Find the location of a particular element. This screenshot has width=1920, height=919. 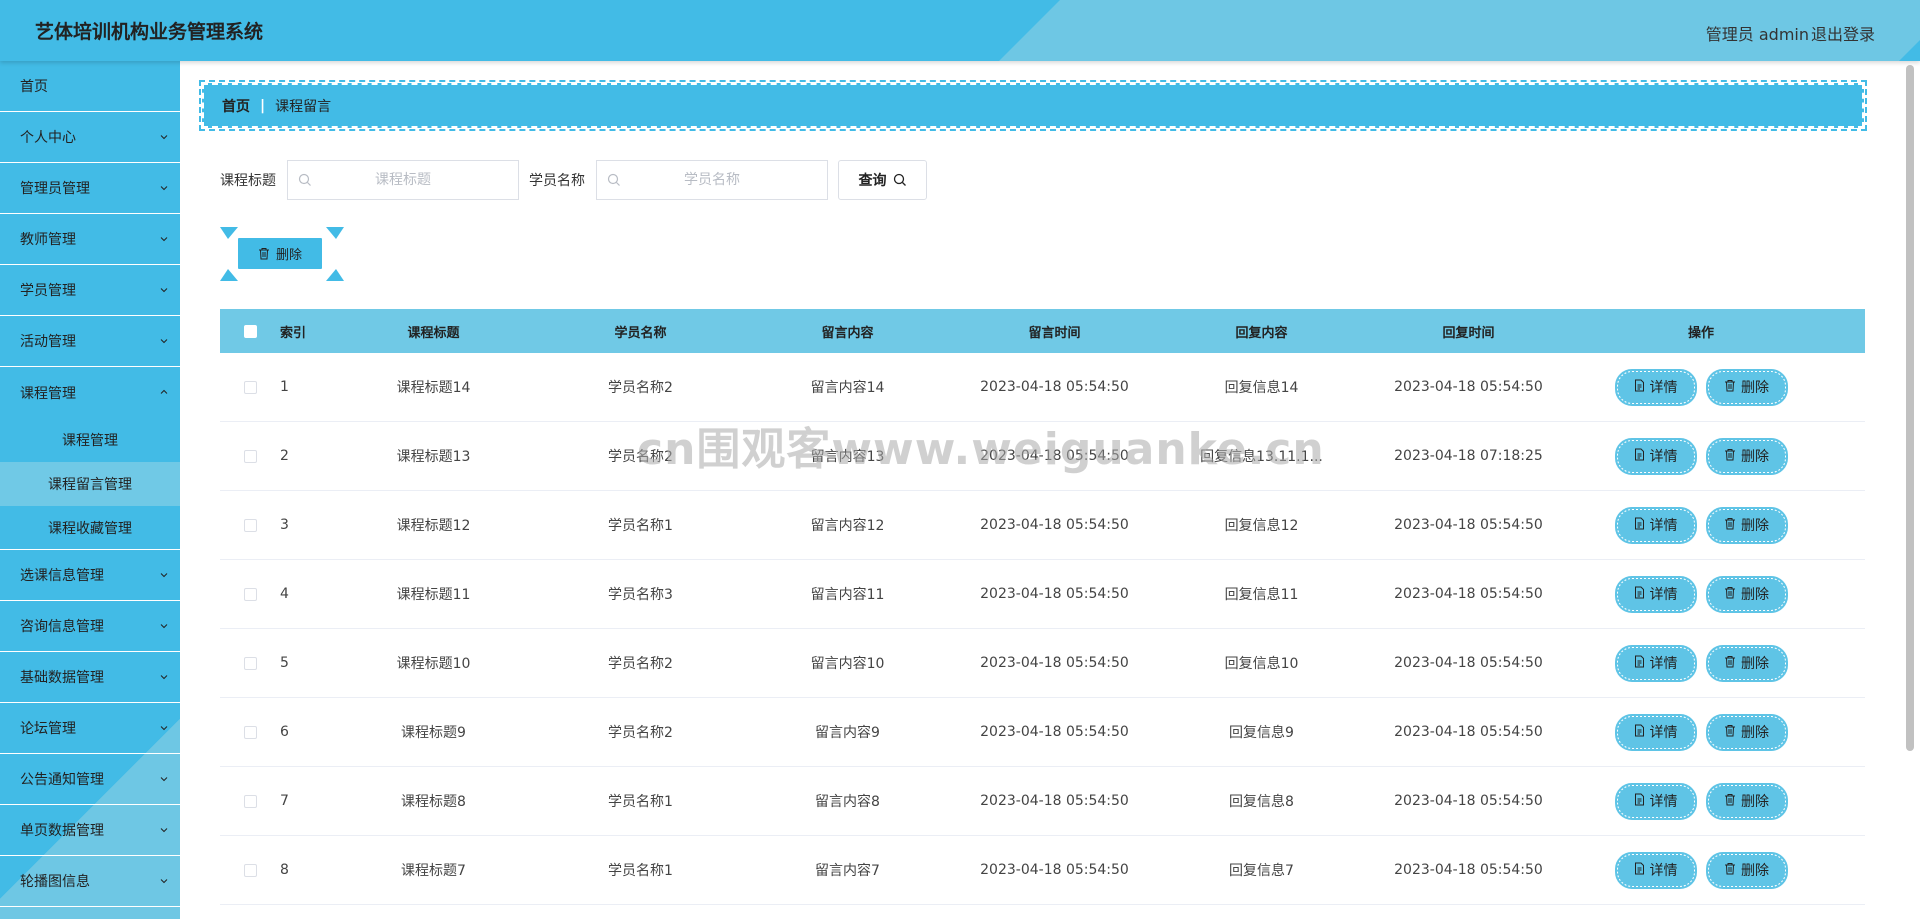

reply-content-cell: 回复信息10 is located at coordinates (1261, 664).